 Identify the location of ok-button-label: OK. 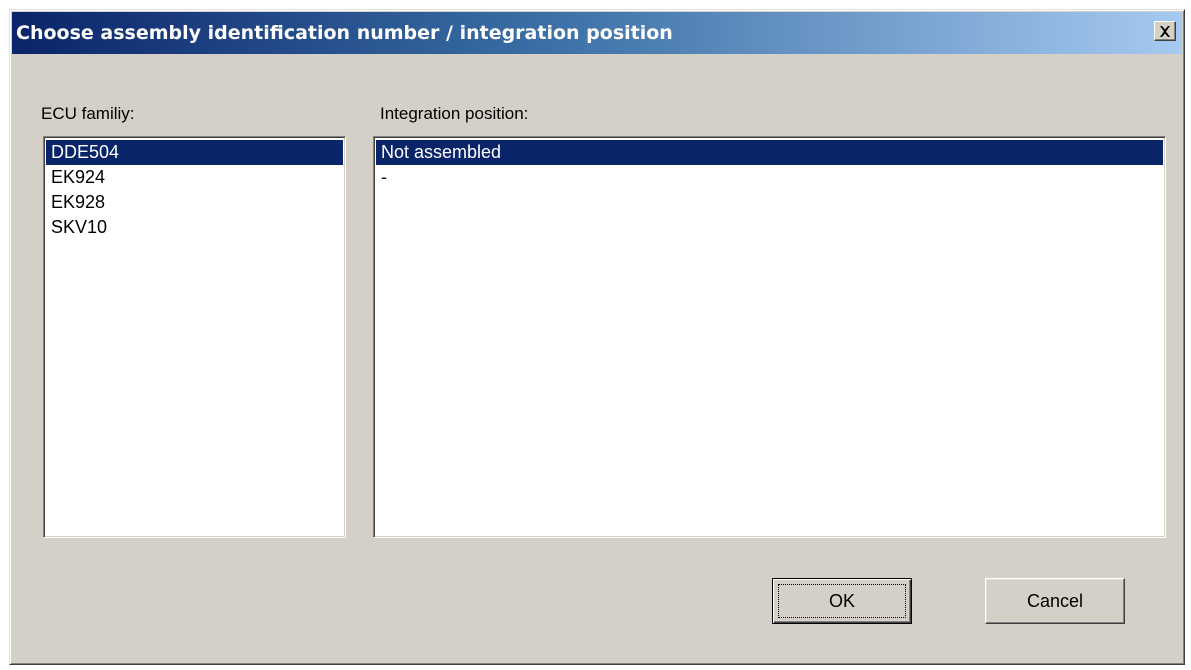
(841, 600).